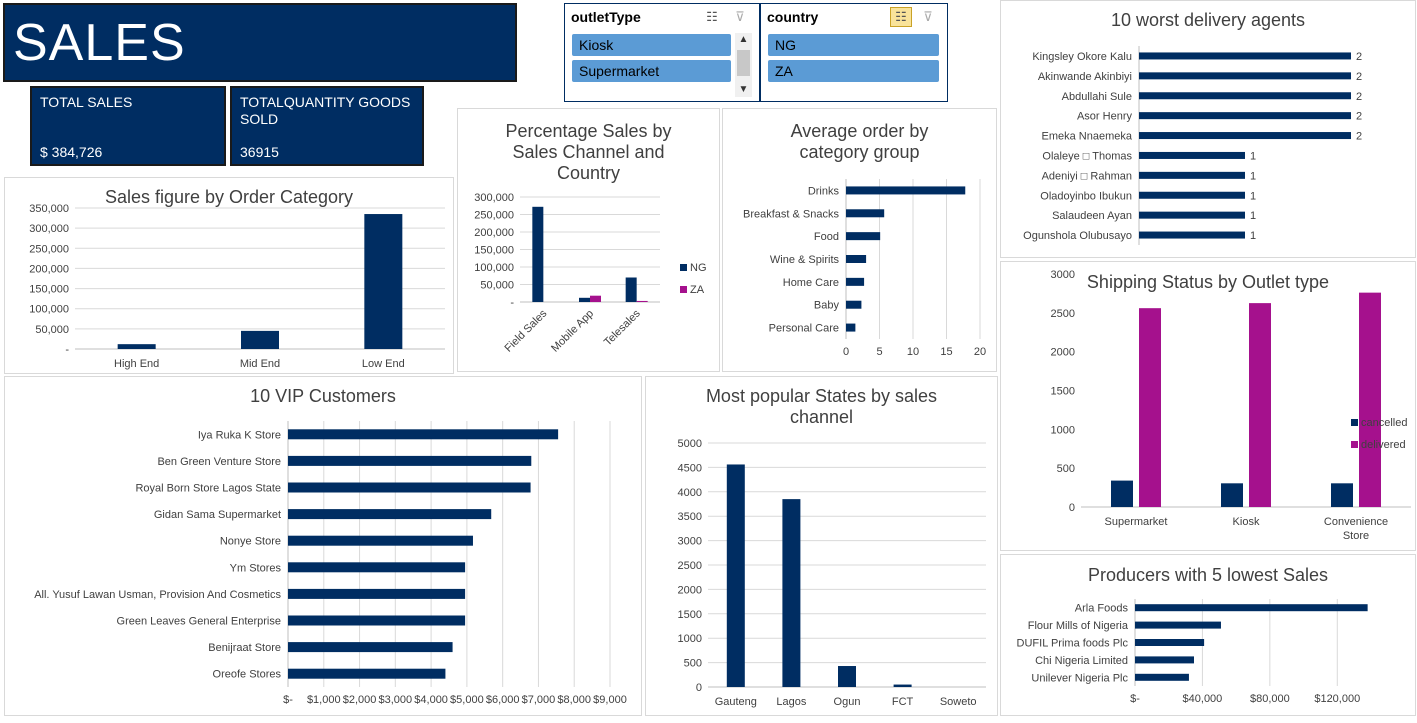  What do you see at coordinates (690, 468) in the screenshot?
I see `y-tick-label: 4500` at bounding box center [690, 468].